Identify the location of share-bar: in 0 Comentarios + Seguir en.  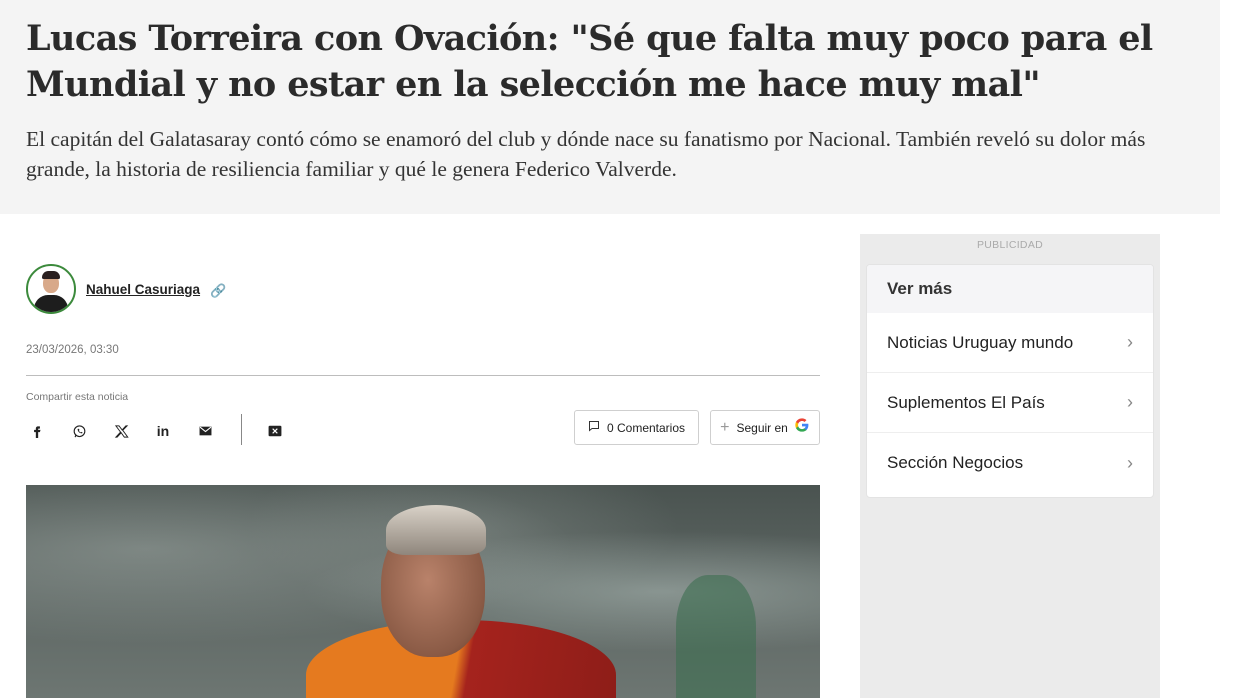
(423, 428).